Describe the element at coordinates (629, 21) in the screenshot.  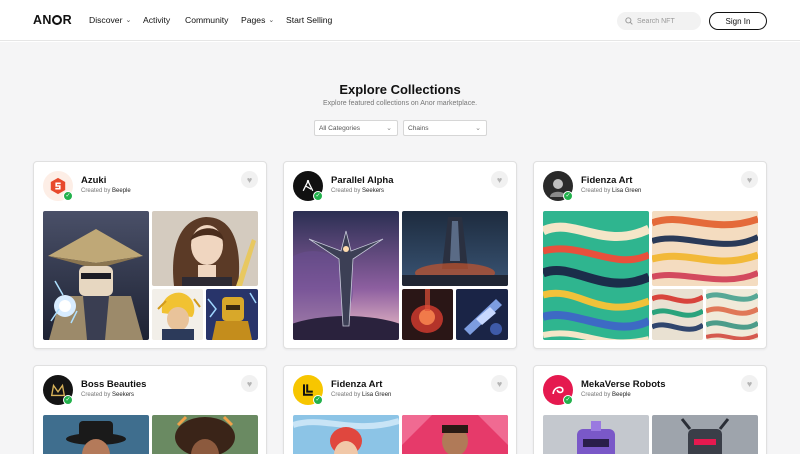
I see `search-icon` at that location.